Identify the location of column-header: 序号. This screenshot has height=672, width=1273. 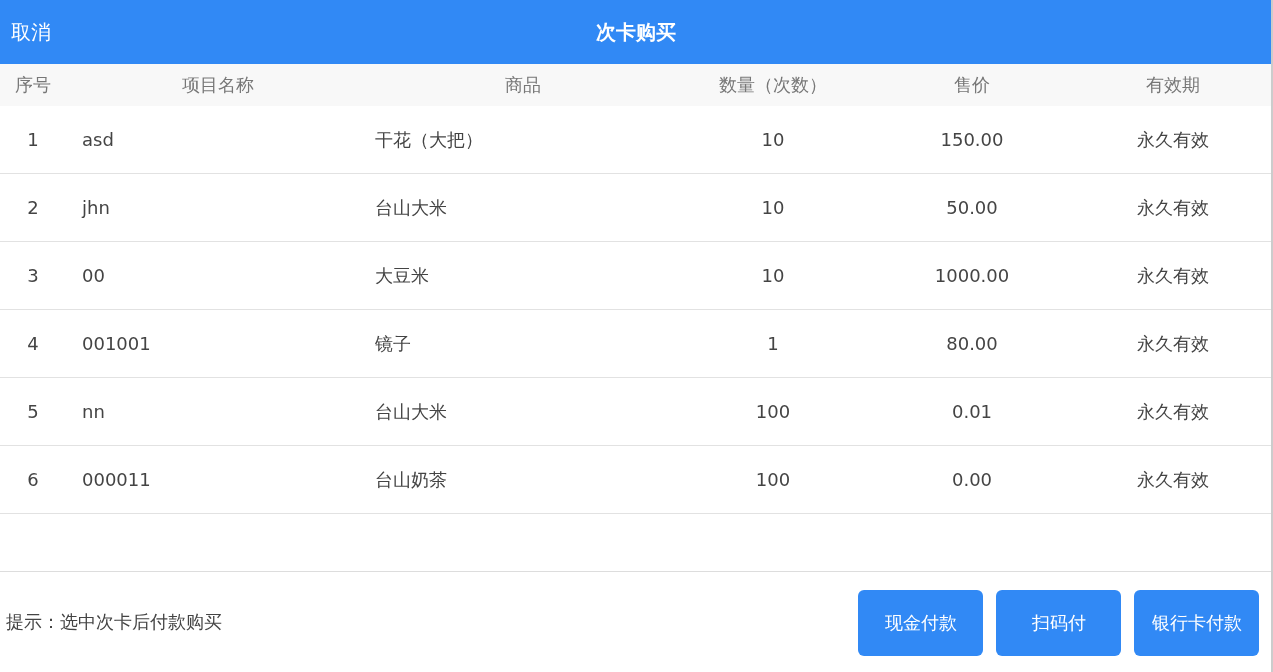
(33, 85).